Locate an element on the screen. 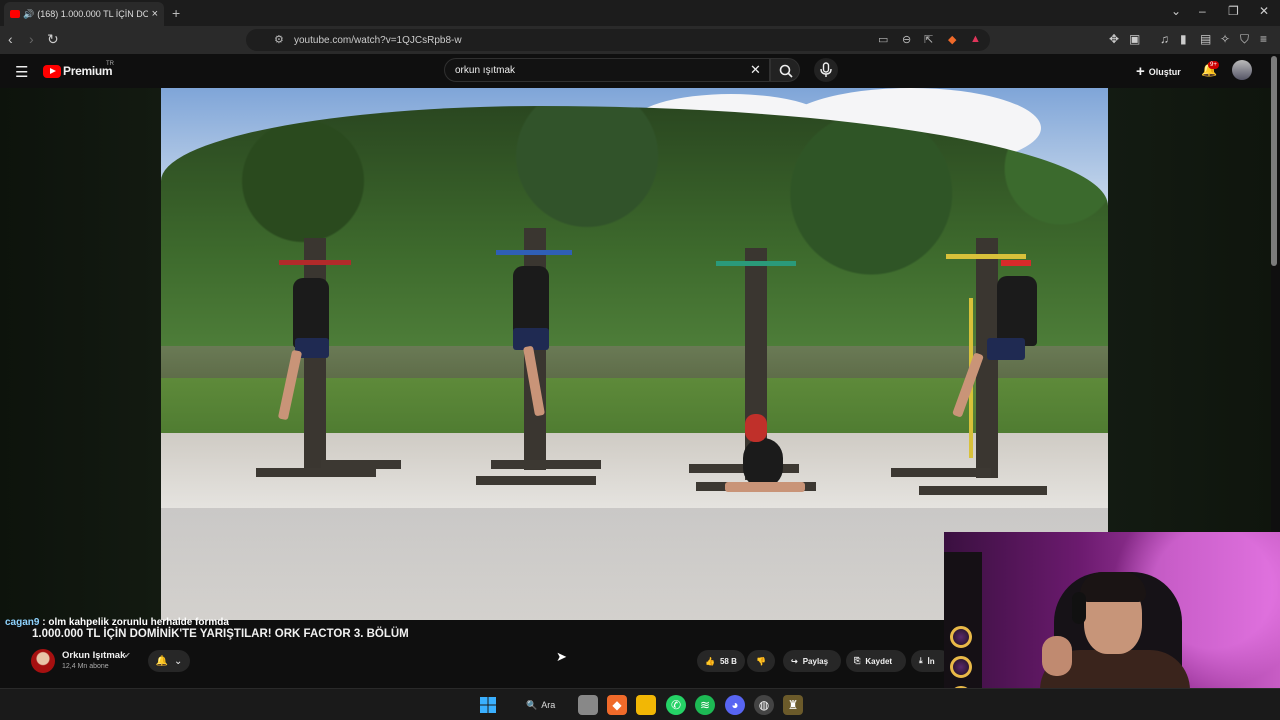 This screenshot has width=1280, height=720. post-red-bar is located at coordinates (315, 262).